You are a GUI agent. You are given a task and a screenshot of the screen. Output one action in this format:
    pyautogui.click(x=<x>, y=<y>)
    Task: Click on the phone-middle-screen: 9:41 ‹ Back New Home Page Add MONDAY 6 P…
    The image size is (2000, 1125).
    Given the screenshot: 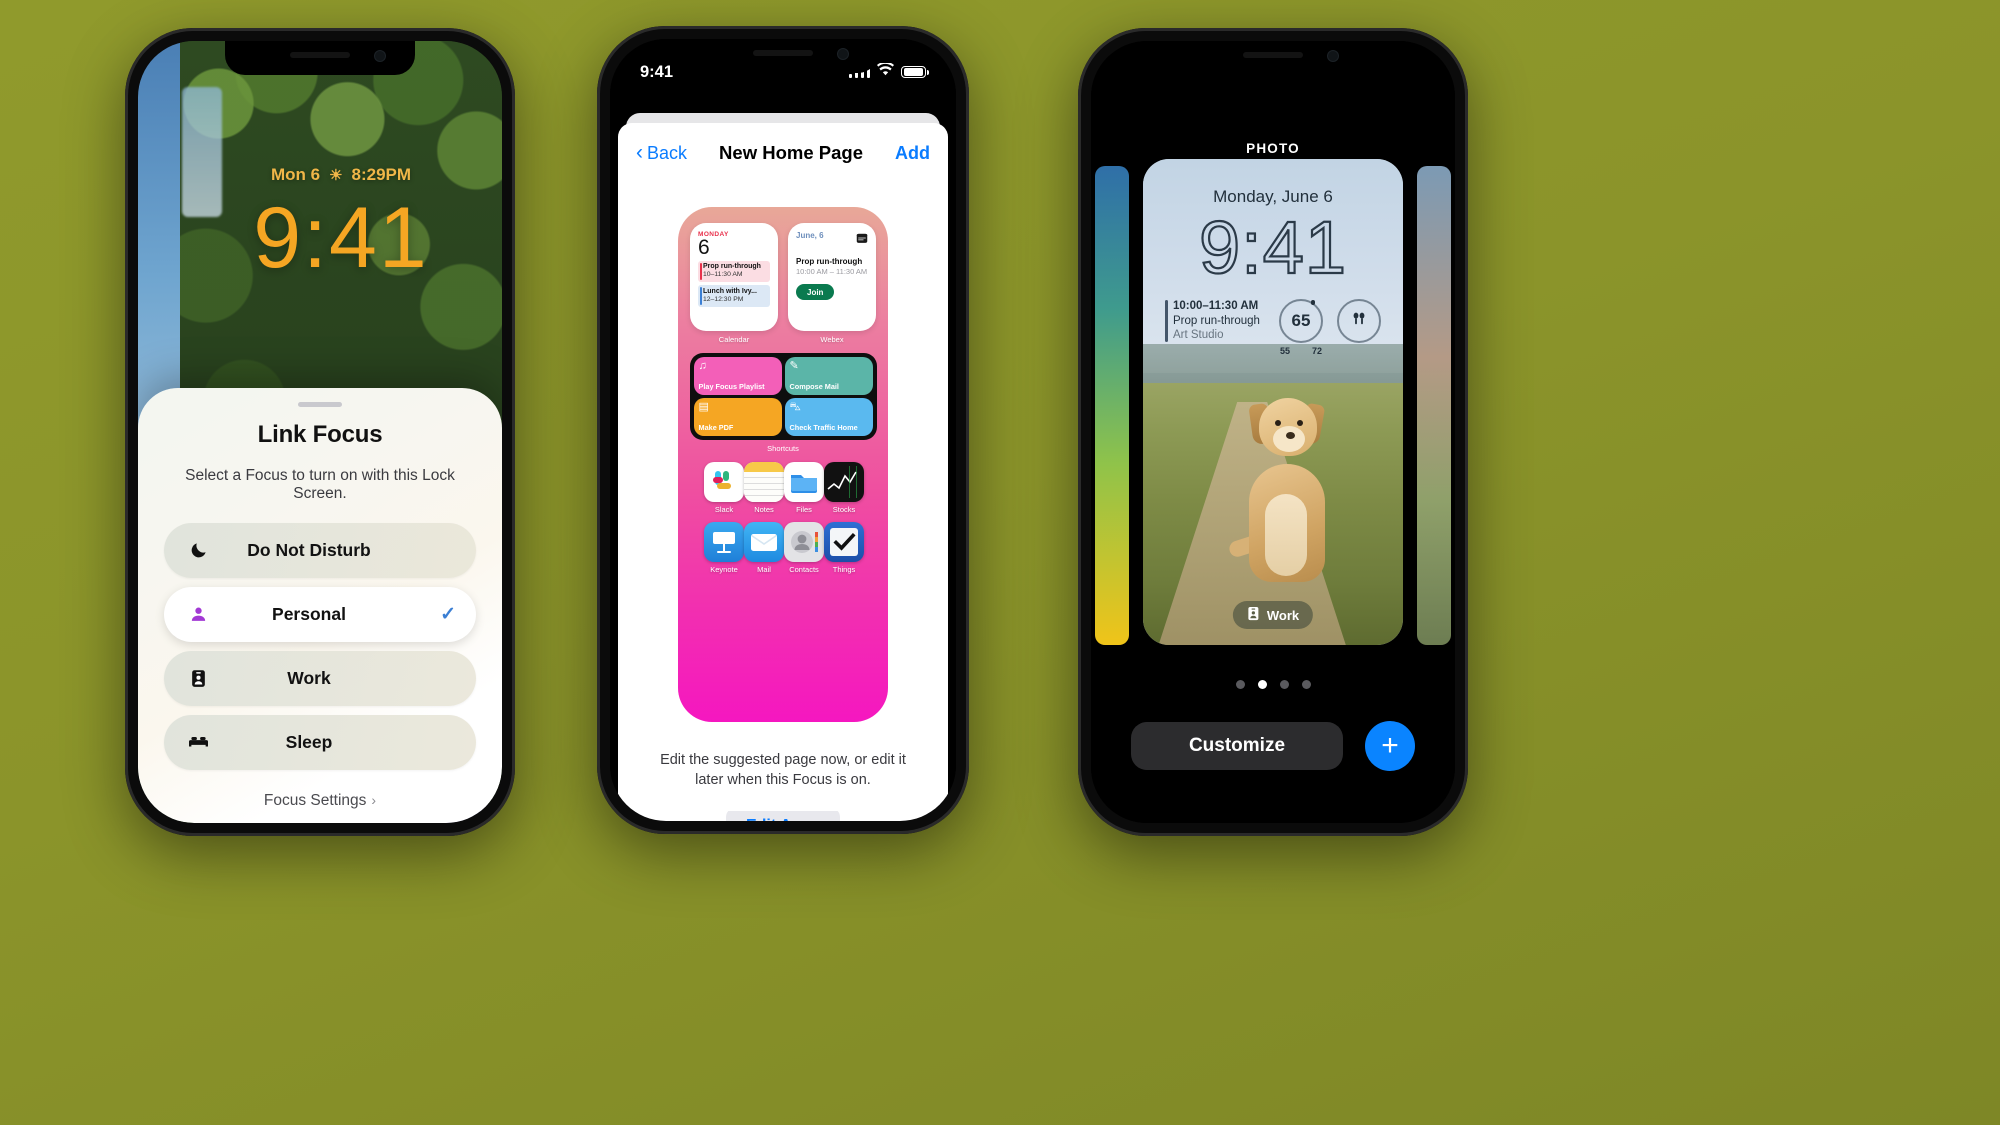 What is the action you would take?
    pyautogui.click(x=783, y=430)
    